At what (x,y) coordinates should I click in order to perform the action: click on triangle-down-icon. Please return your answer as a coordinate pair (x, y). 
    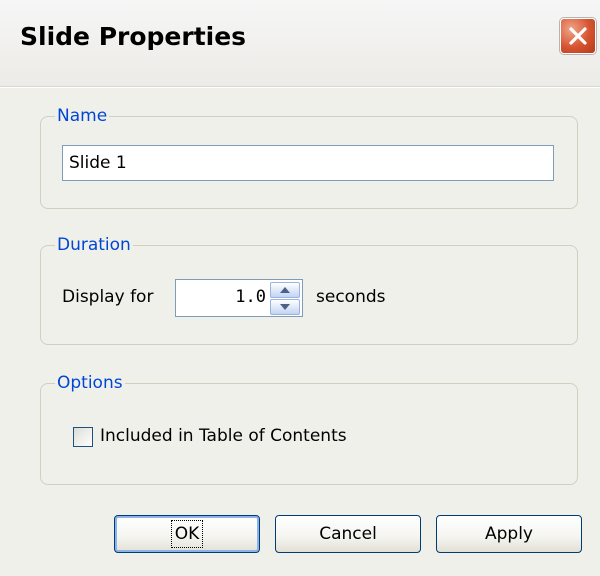
    Looking at the image, I should click on (285, 307).